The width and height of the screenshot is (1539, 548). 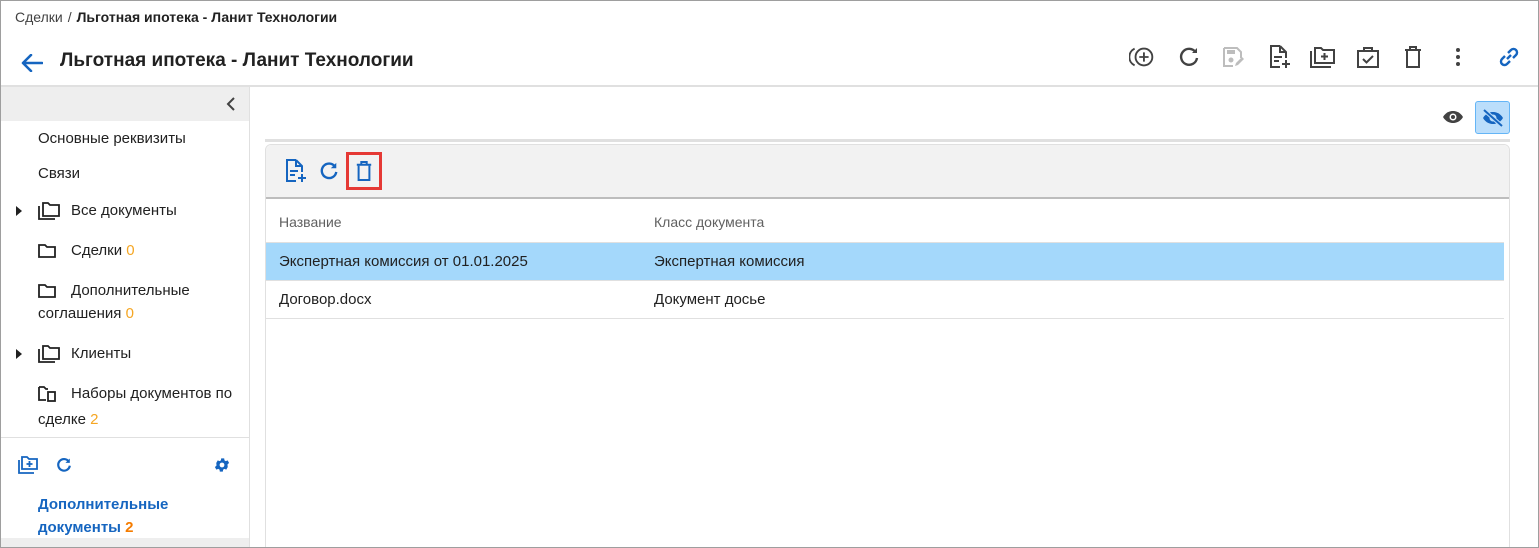 I want to click on task-check-icon, so click(x=1368, y=57).